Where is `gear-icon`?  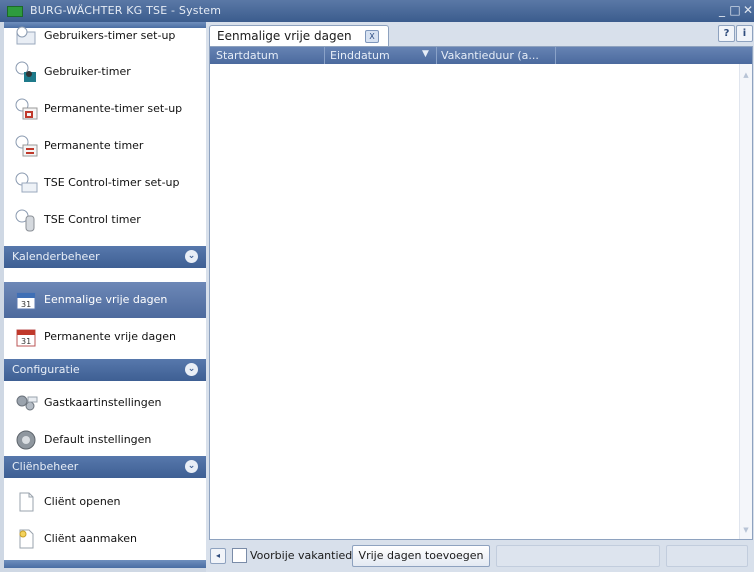 gear-icon is located at coordinates (26, 440).